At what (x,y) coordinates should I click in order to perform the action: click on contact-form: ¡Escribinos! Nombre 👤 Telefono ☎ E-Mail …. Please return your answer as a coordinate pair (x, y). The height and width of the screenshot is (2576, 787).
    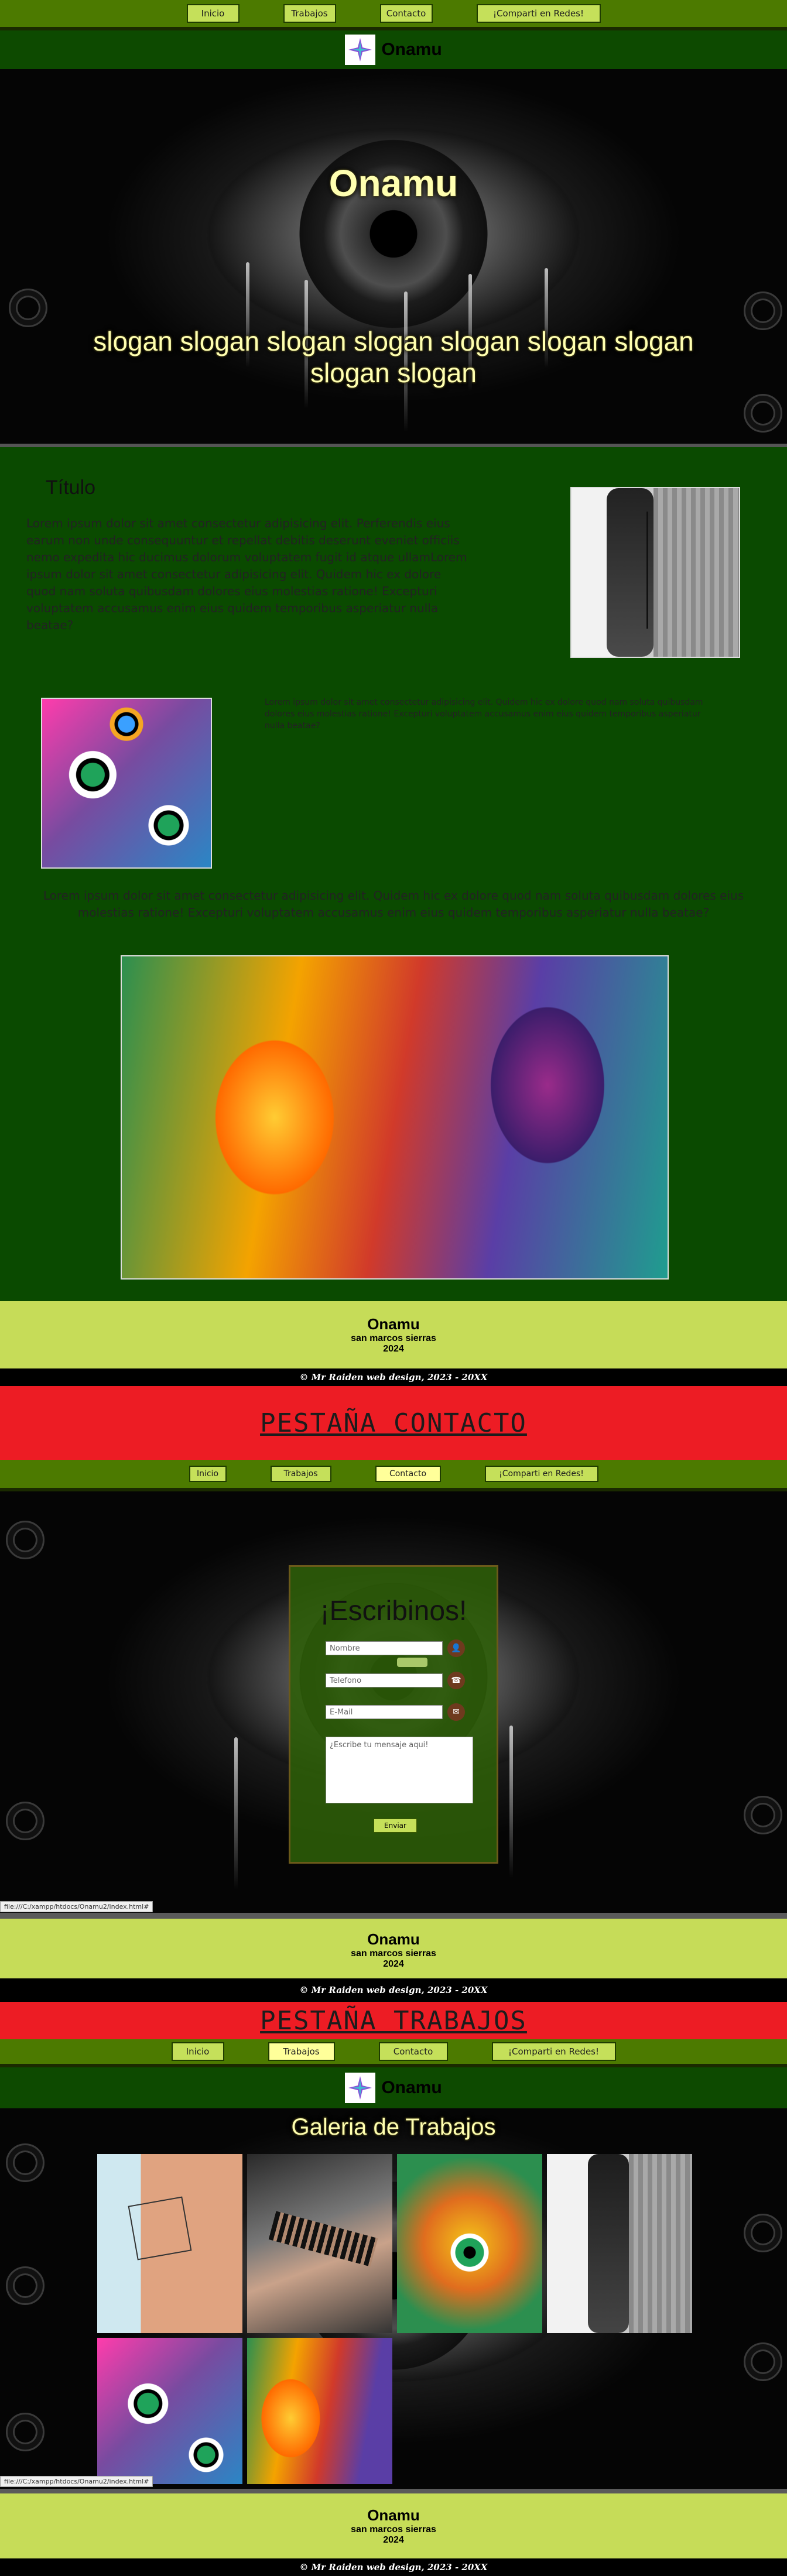
    Looking at the image, I should click on (393, 1714).